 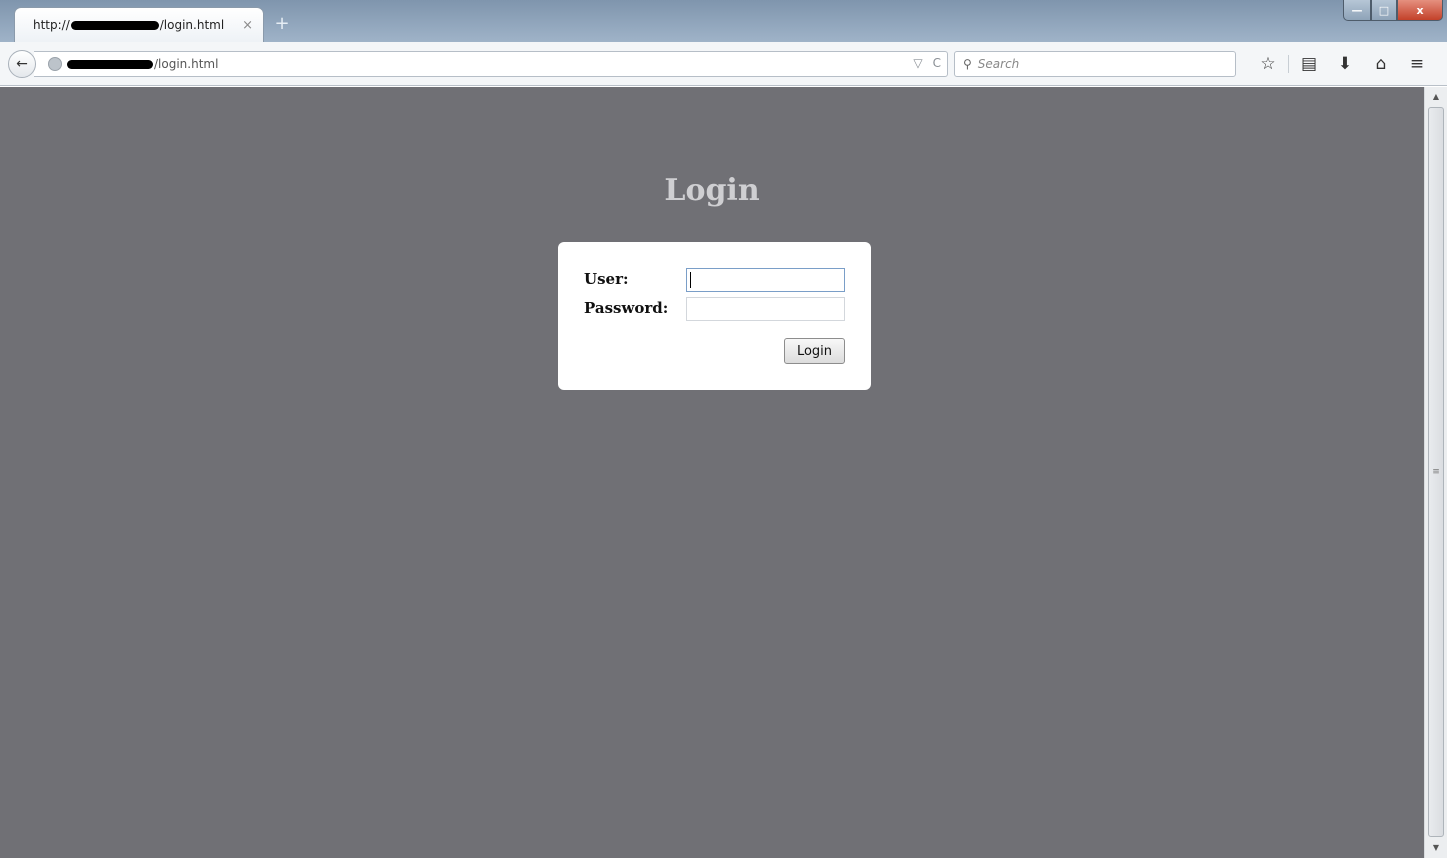 What do you see at coordinates (723, 21) in the screenshot?
I see `title-bar: http:// /login.html × + — □ x` at bounding box center [723, 21].